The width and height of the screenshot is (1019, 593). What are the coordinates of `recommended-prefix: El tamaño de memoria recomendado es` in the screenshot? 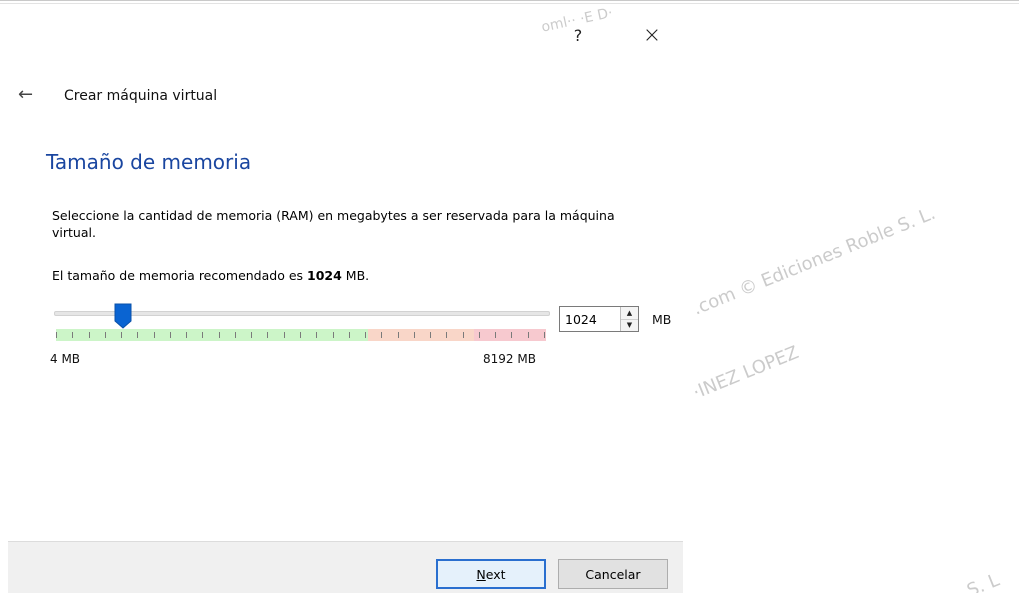 It's located at (180, 275).